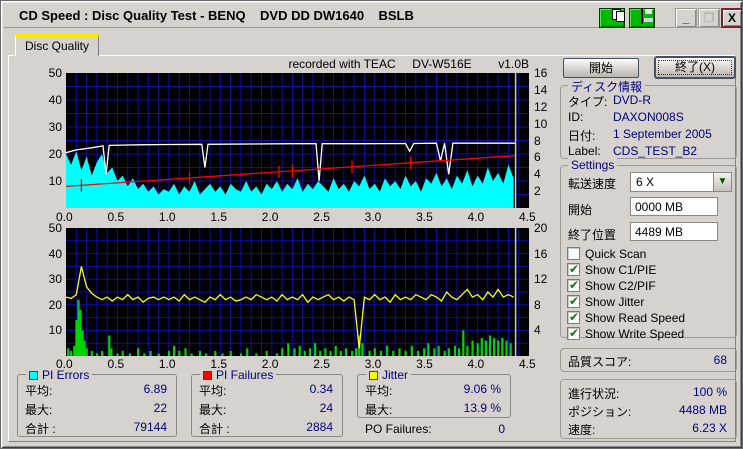  What do you see at coordinates (321, 389) in the screenshot?
I see `pif-avg-value: 0.34` at bounding box center [321, 389].